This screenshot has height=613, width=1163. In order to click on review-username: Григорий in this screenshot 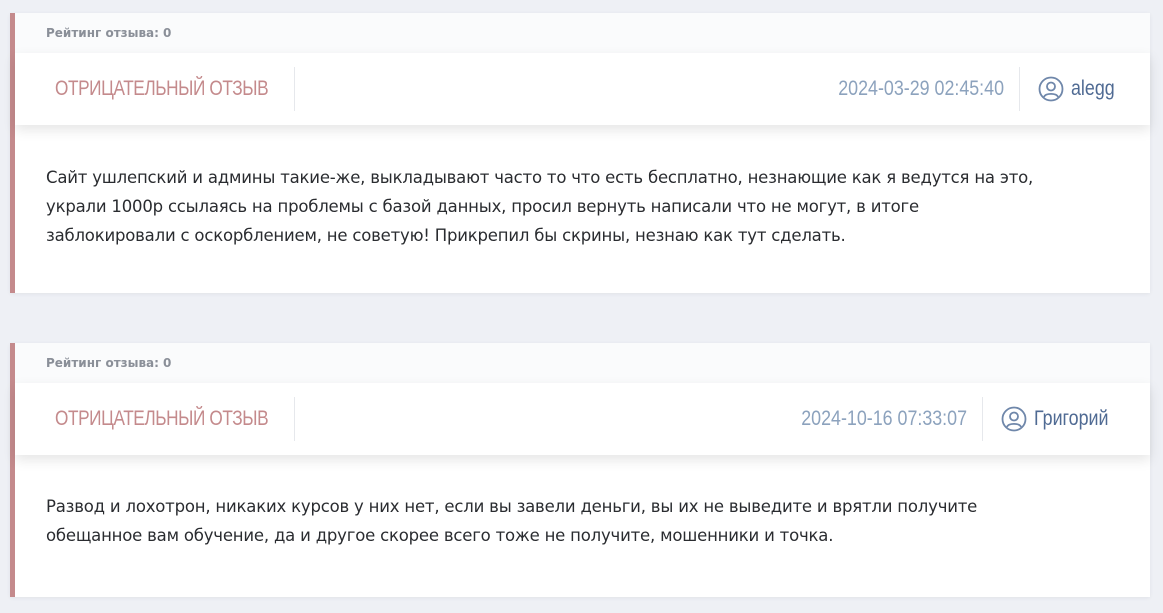, I will do `click(1071, 419)`.